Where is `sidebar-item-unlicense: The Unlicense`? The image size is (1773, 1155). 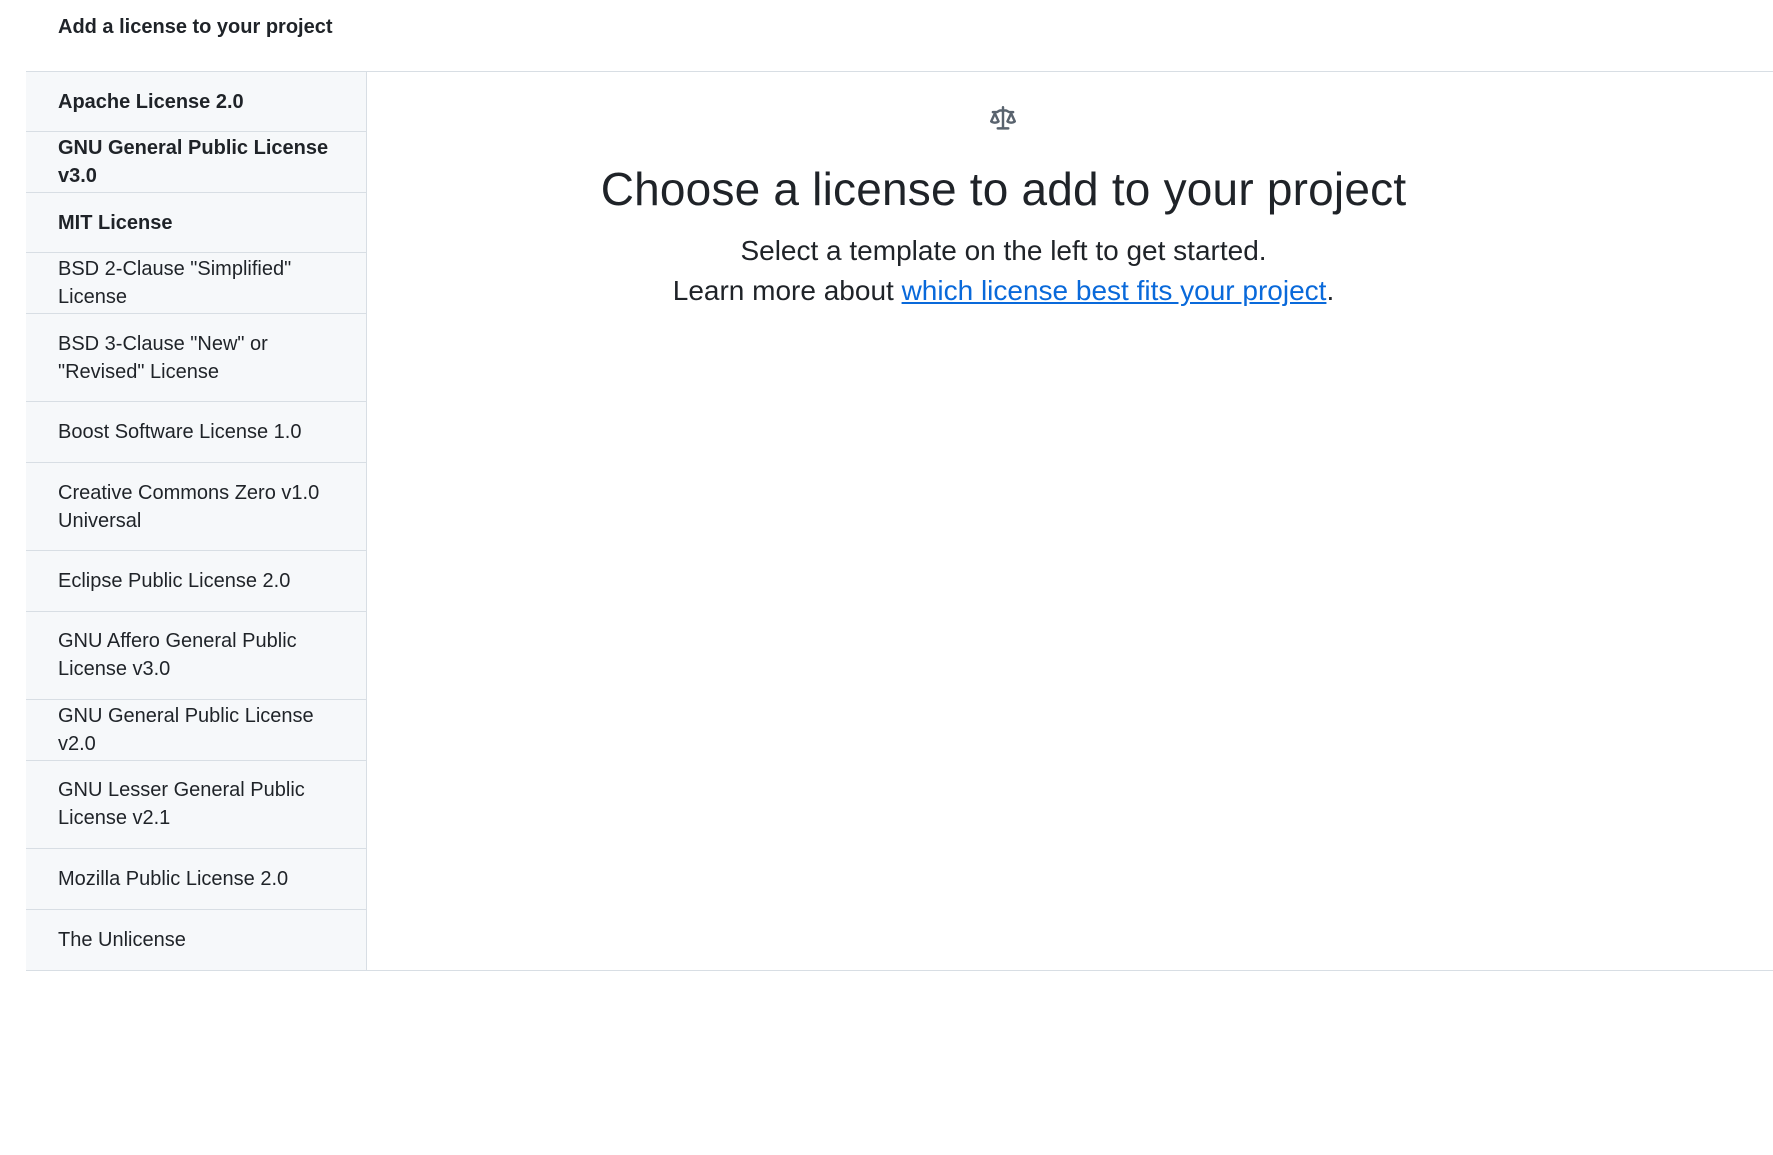 sidebar-item-unlicense: The Unlicense is located at coordinates (196, 940).